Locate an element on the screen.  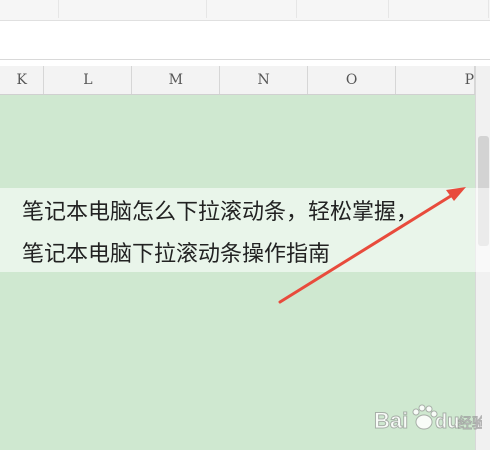
column-header-m: M is located at coordinates (176, 80).